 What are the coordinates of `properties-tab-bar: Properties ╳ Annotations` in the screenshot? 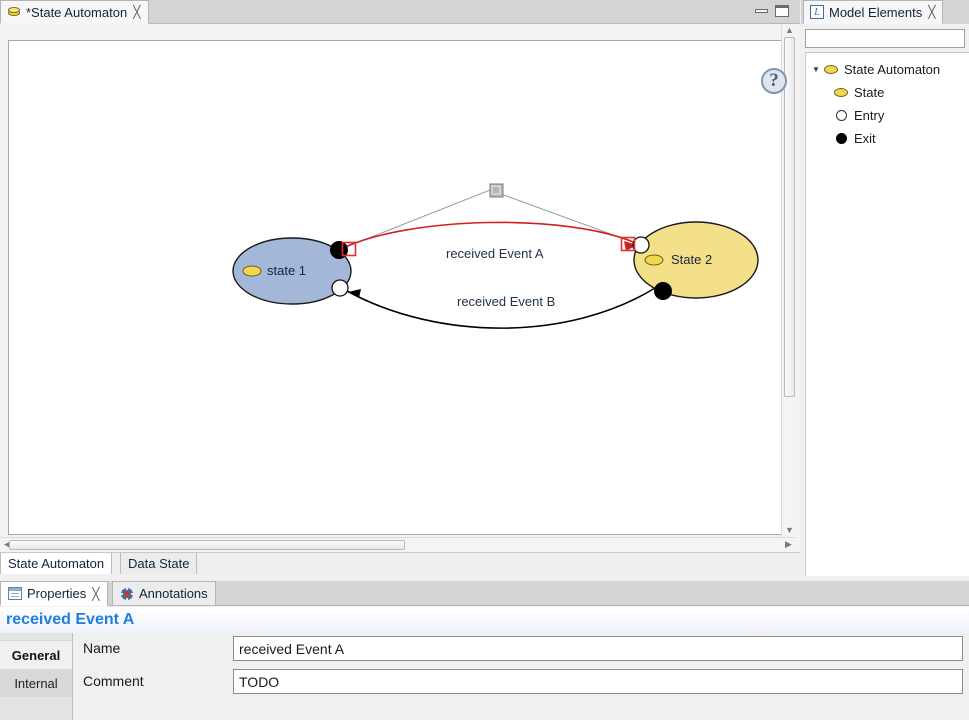 It's located at (484, 593).